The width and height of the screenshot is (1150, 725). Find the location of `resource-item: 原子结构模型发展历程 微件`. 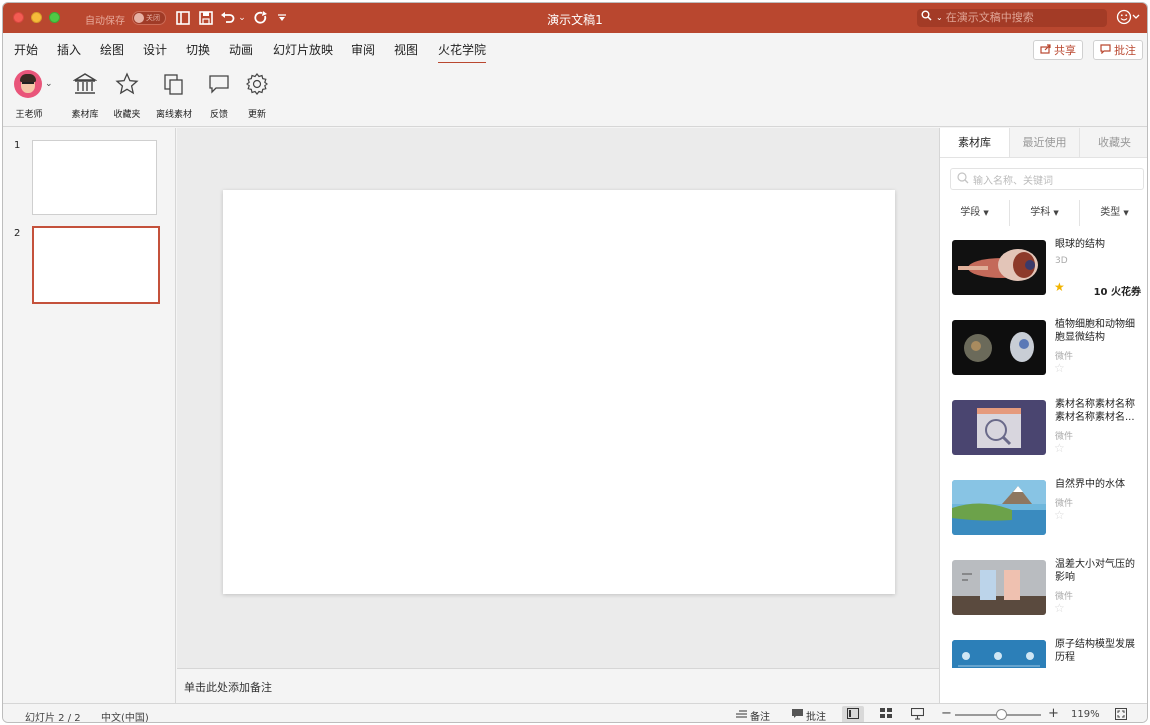

resource-item: 原子结构模型发展历程 微件 is located at coordinates (1043, 648).